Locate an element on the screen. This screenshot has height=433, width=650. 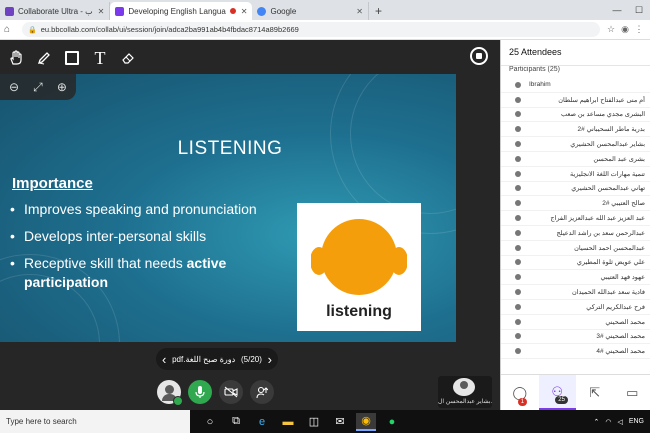
zoom-tools: ⊖ ⤢ ⊕ is located at coordinates (38, 87).